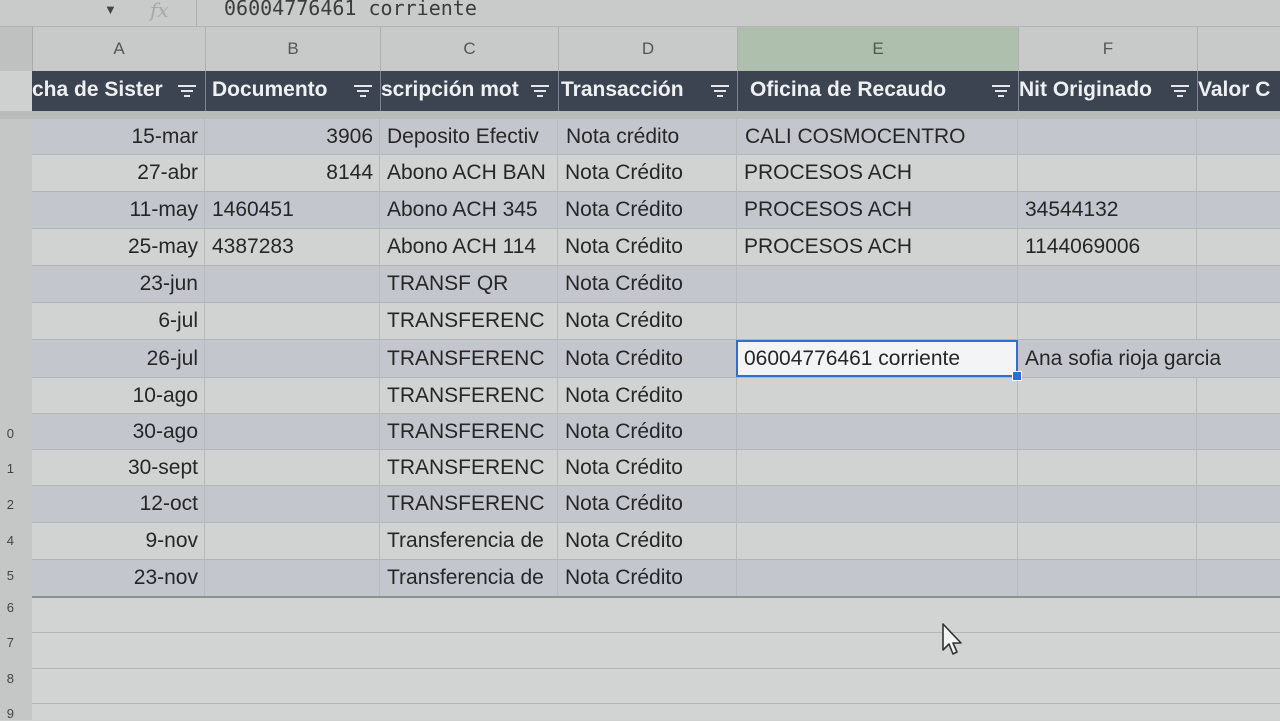 Image resolution: width=1280 pixels, height=721 pixels. Describe the element at coordinates (293, 136) in the screenshot. I see `cell-documento: 3906` at that location.